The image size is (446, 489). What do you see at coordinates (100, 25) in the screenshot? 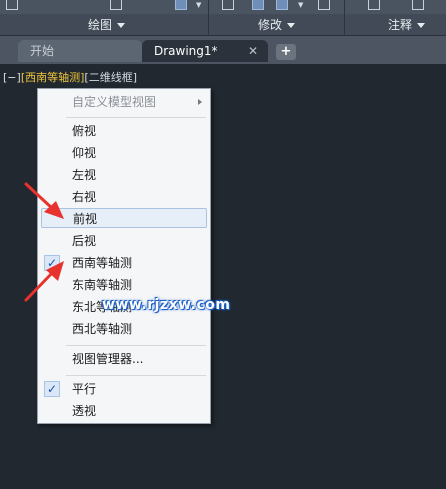
I see `draw-panel-label: 绘图` at bounding box center [100, 25].